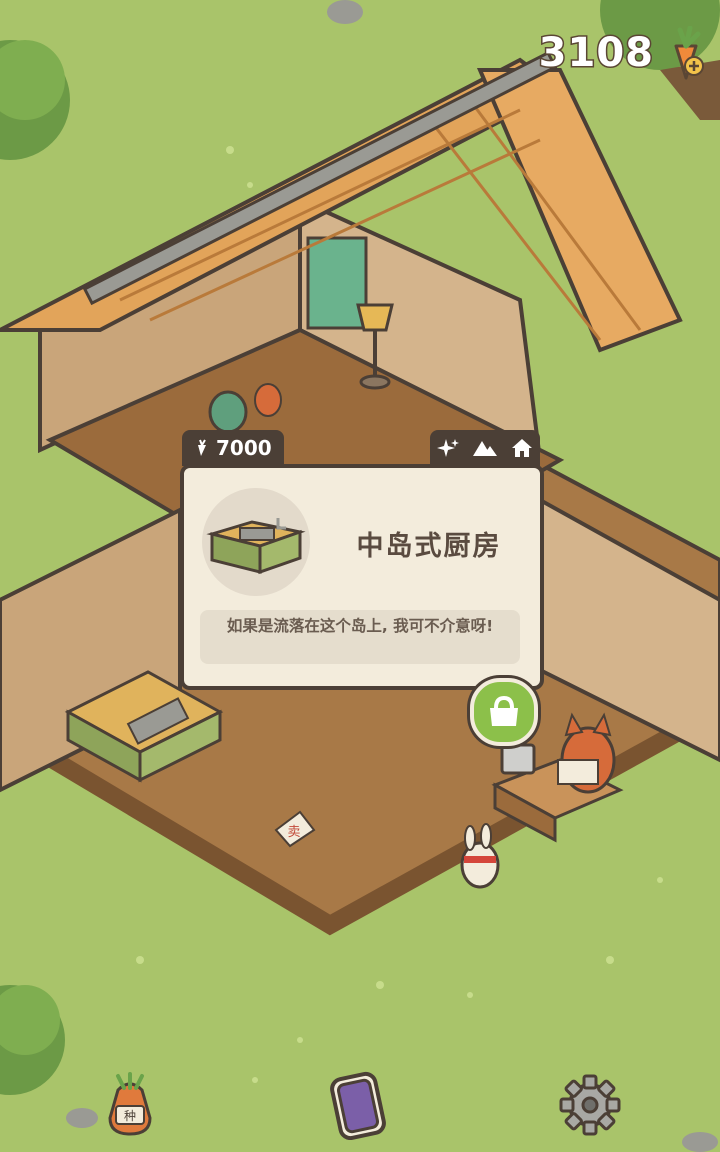 The width and height of the screenshot is (720, 1152). Describe the element at coordinates (337, 283) in the screenshot. I see `green-door` at that location.